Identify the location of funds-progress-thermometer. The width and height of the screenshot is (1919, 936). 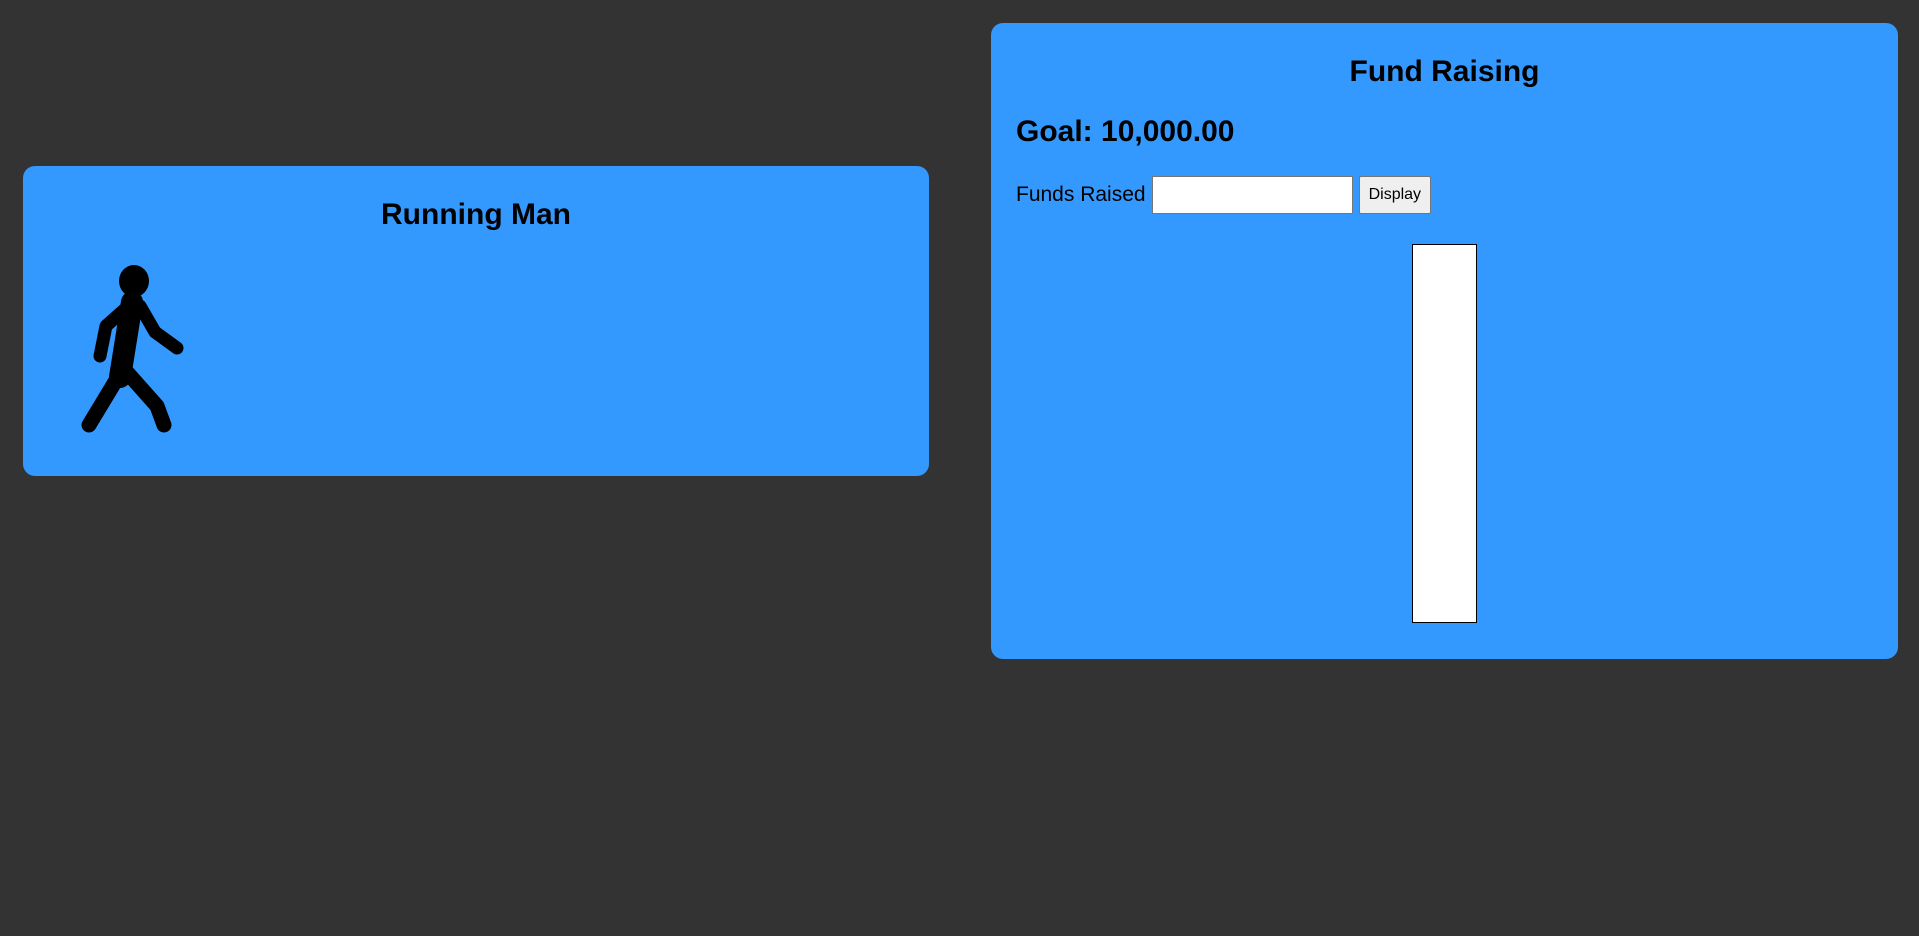
(1444, 433).